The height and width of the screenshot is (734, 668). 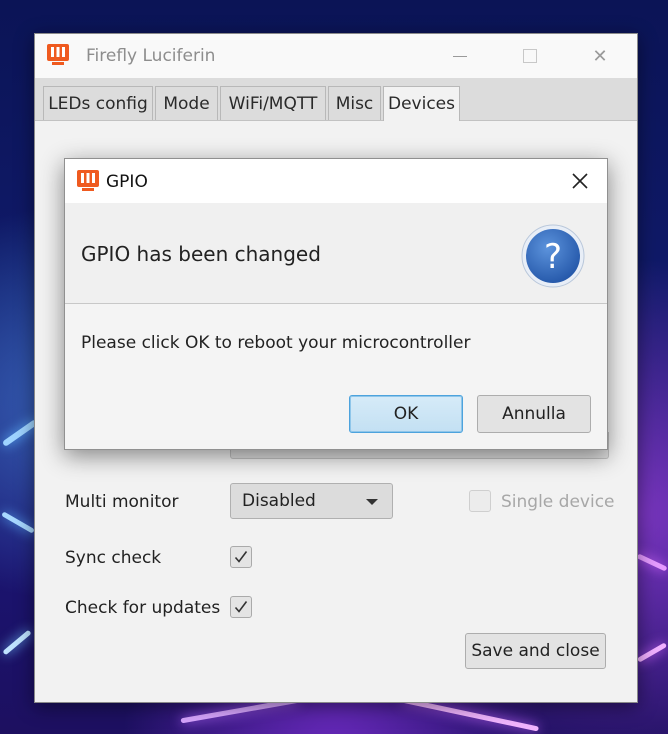 What do you see at coordinates (421, 103) in the screenshot?
I see `tab-devices: Devices` at bounding box center [421, 103].